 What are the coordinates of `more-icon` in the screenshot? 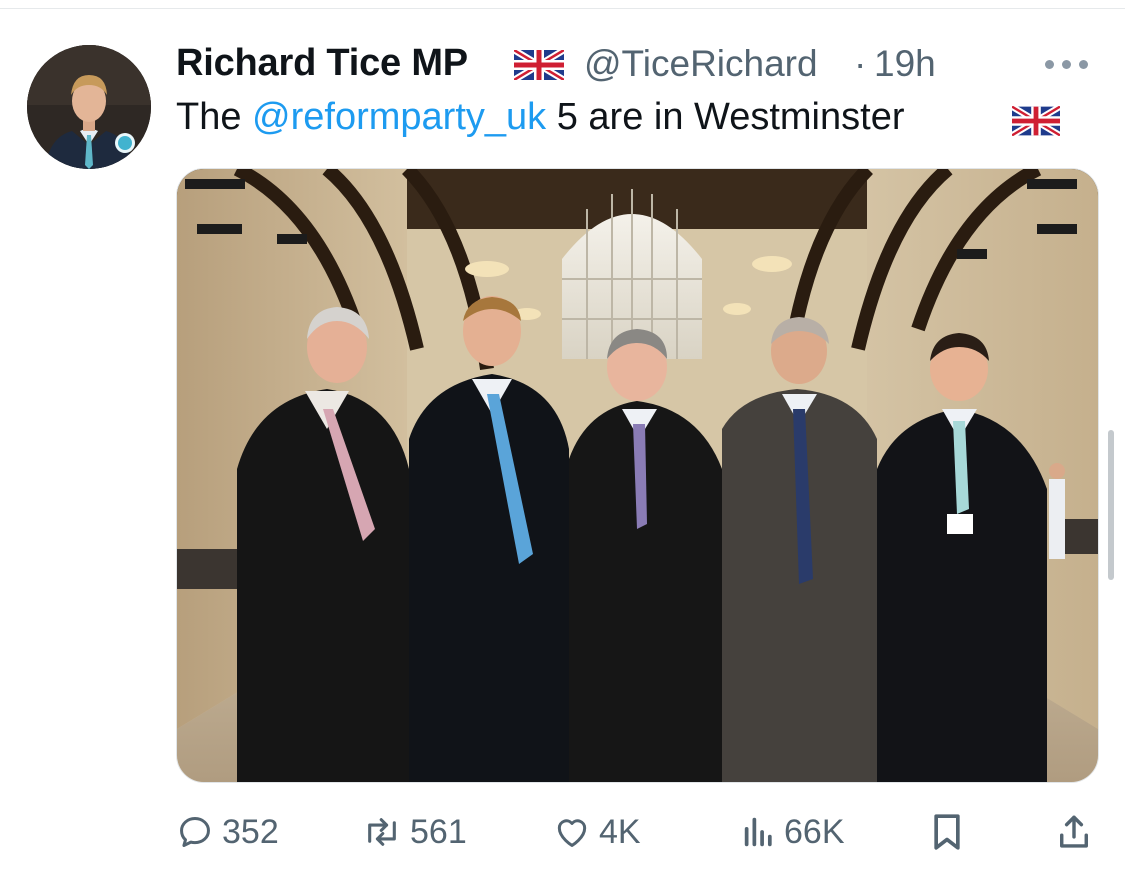 It's located at (1049, 64).